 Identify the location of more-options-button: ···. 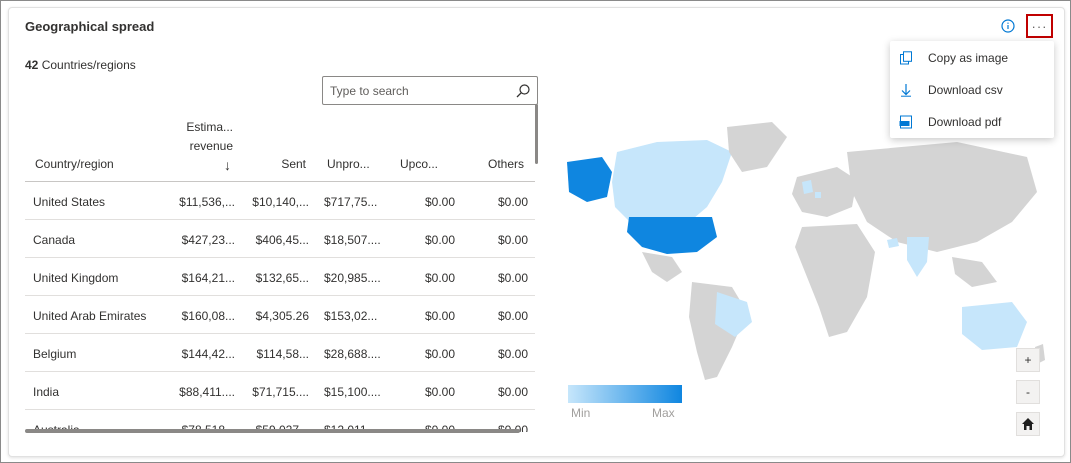
(1039, 26).